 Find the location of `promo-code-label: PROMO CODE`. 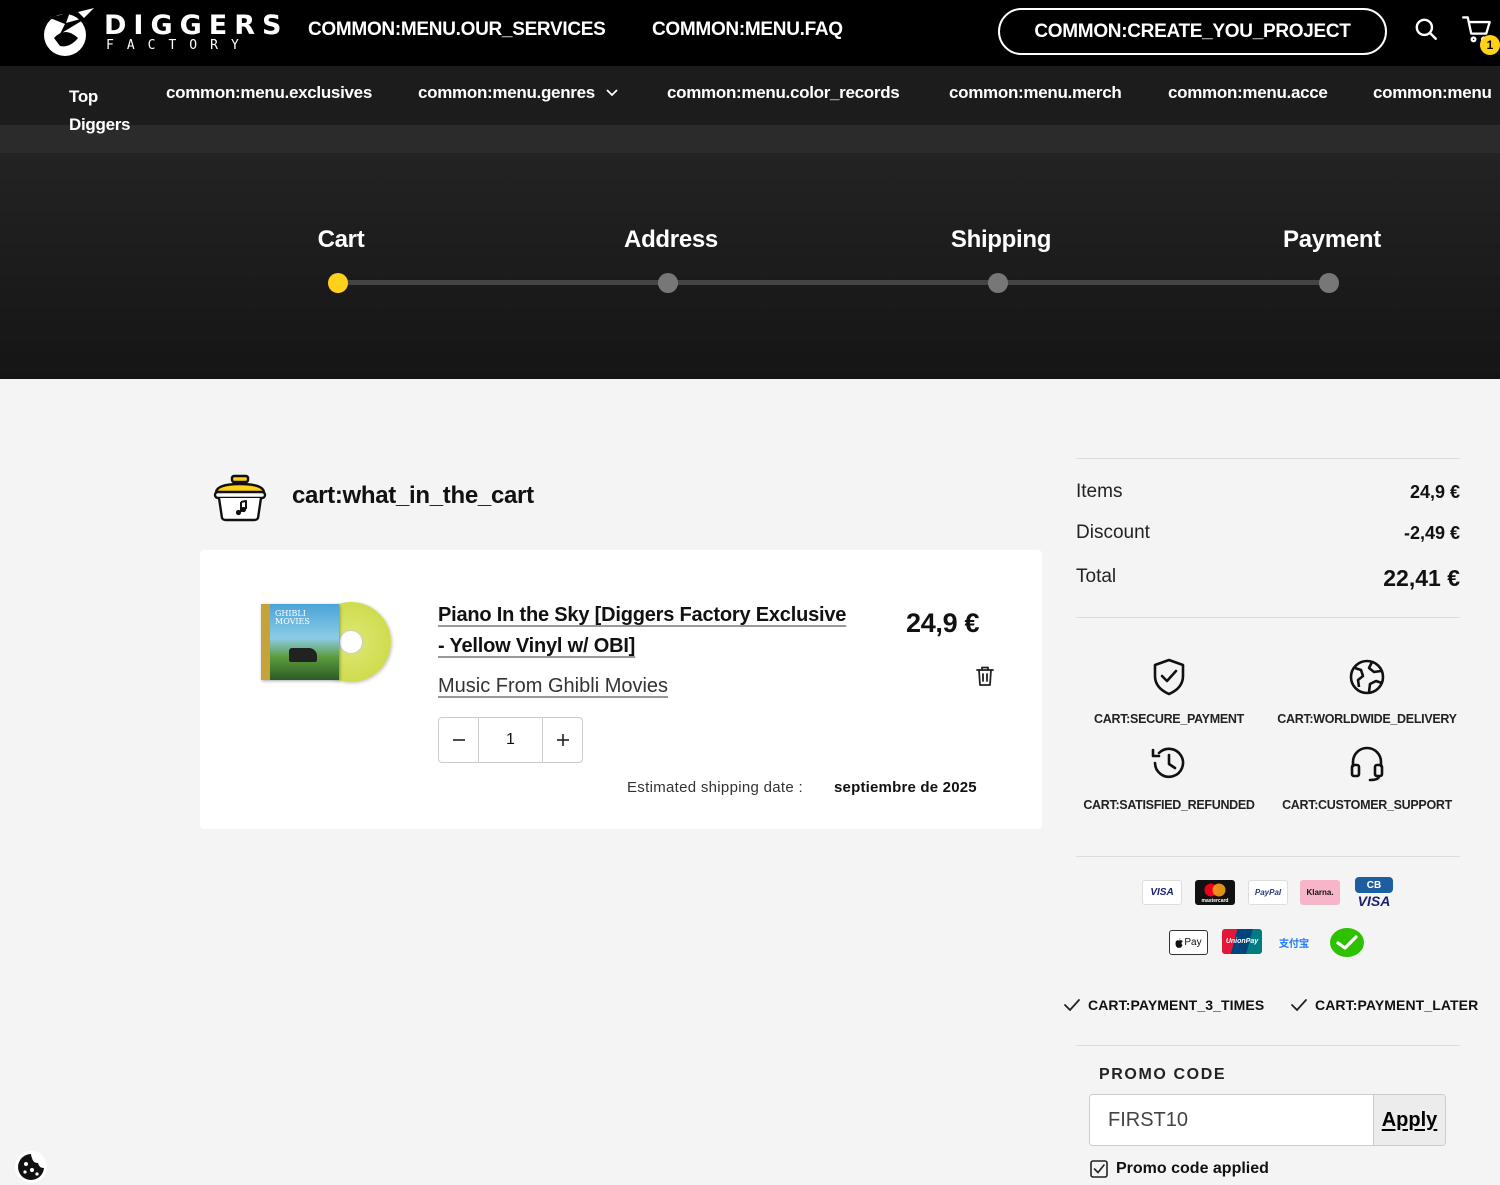

promo-code-label: PROMO CODE is located at coordinates (1163, 1074).